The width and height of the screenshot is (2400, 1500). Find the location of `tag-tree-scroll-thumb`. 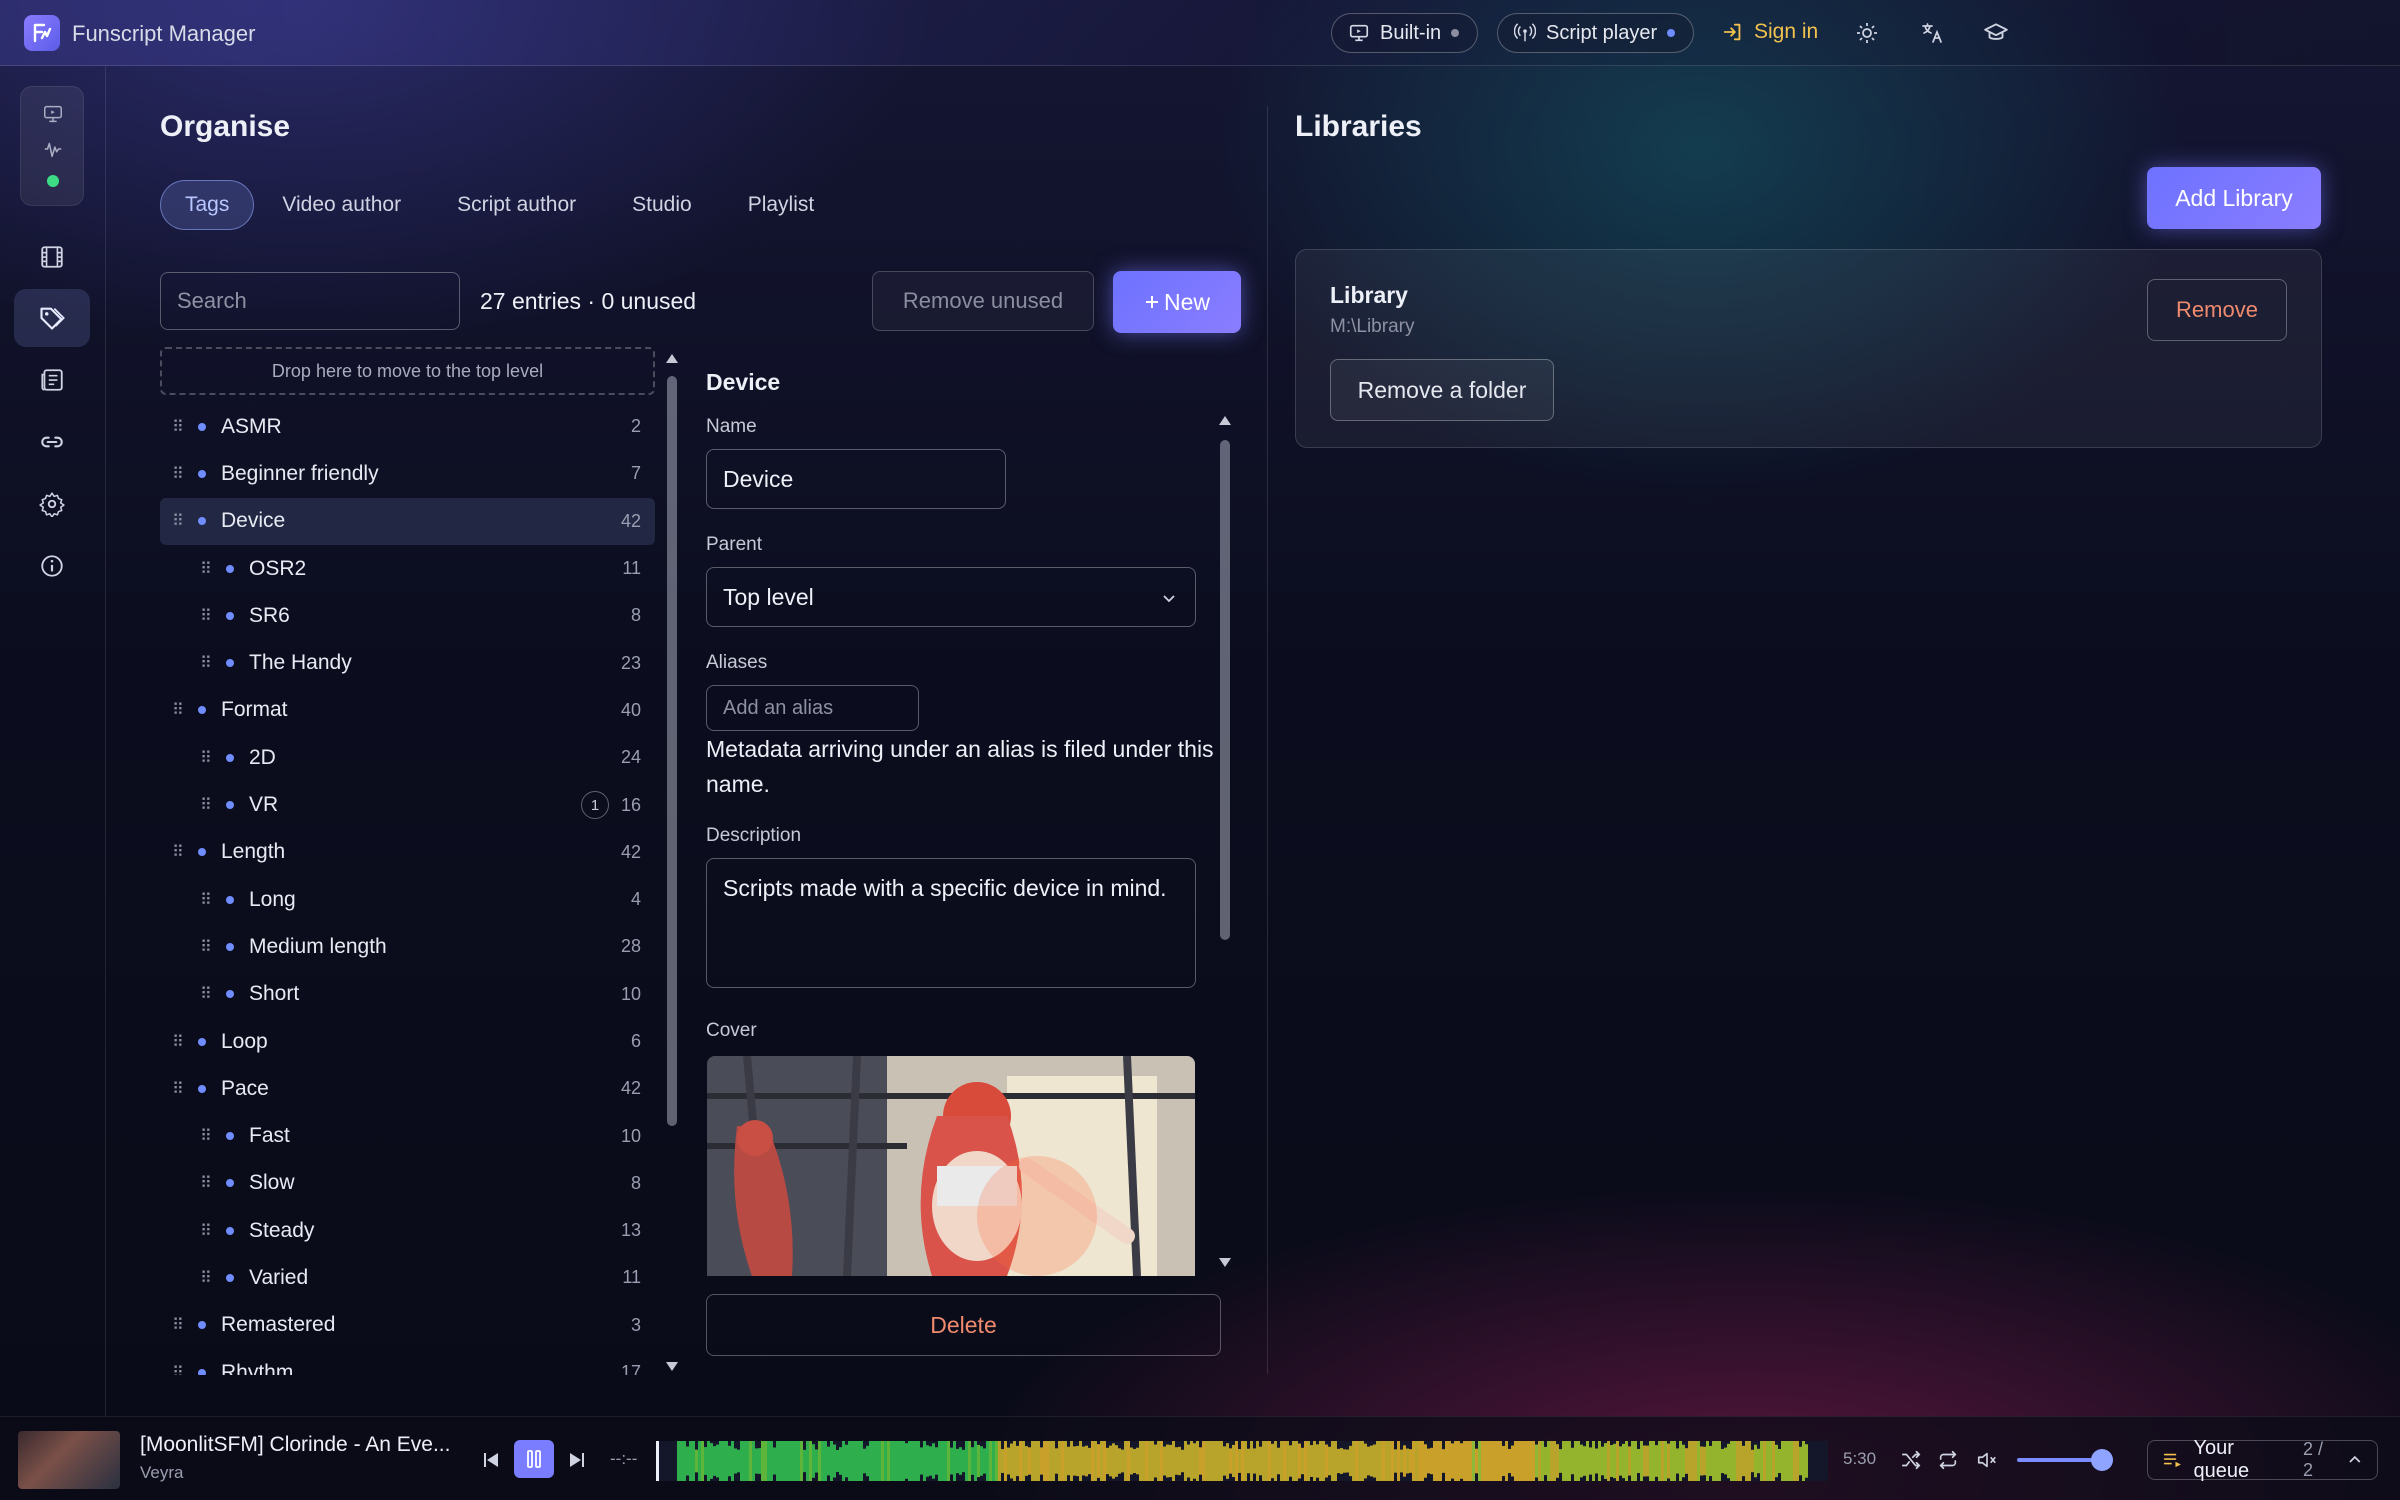

tag-tree-scroll-thumb is located at coordinates (672, 751).